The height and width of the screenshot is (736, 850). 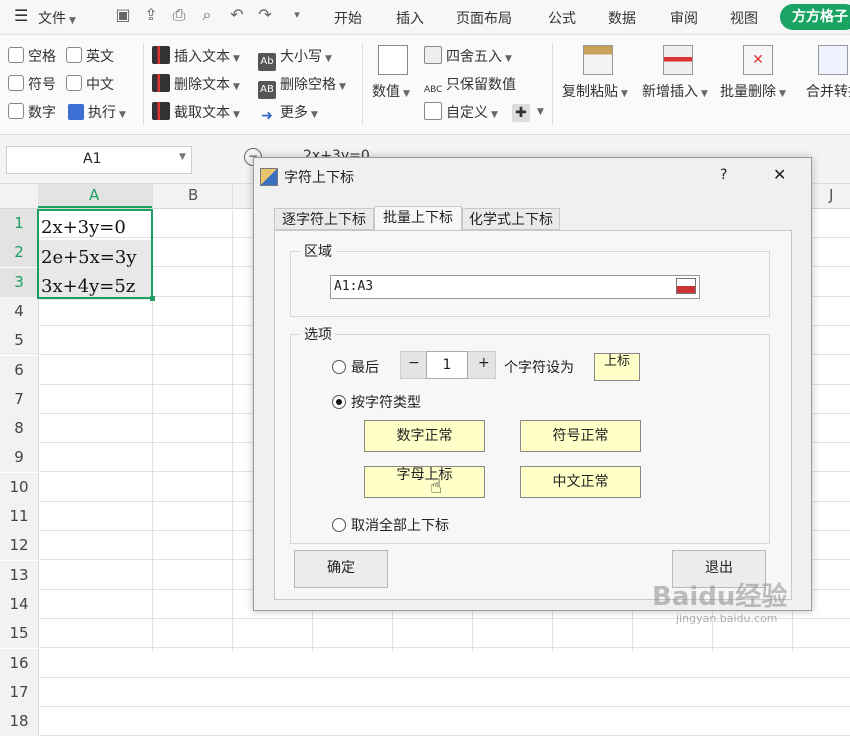 I want to click on row-header: 16, so click(x=19, y=663).